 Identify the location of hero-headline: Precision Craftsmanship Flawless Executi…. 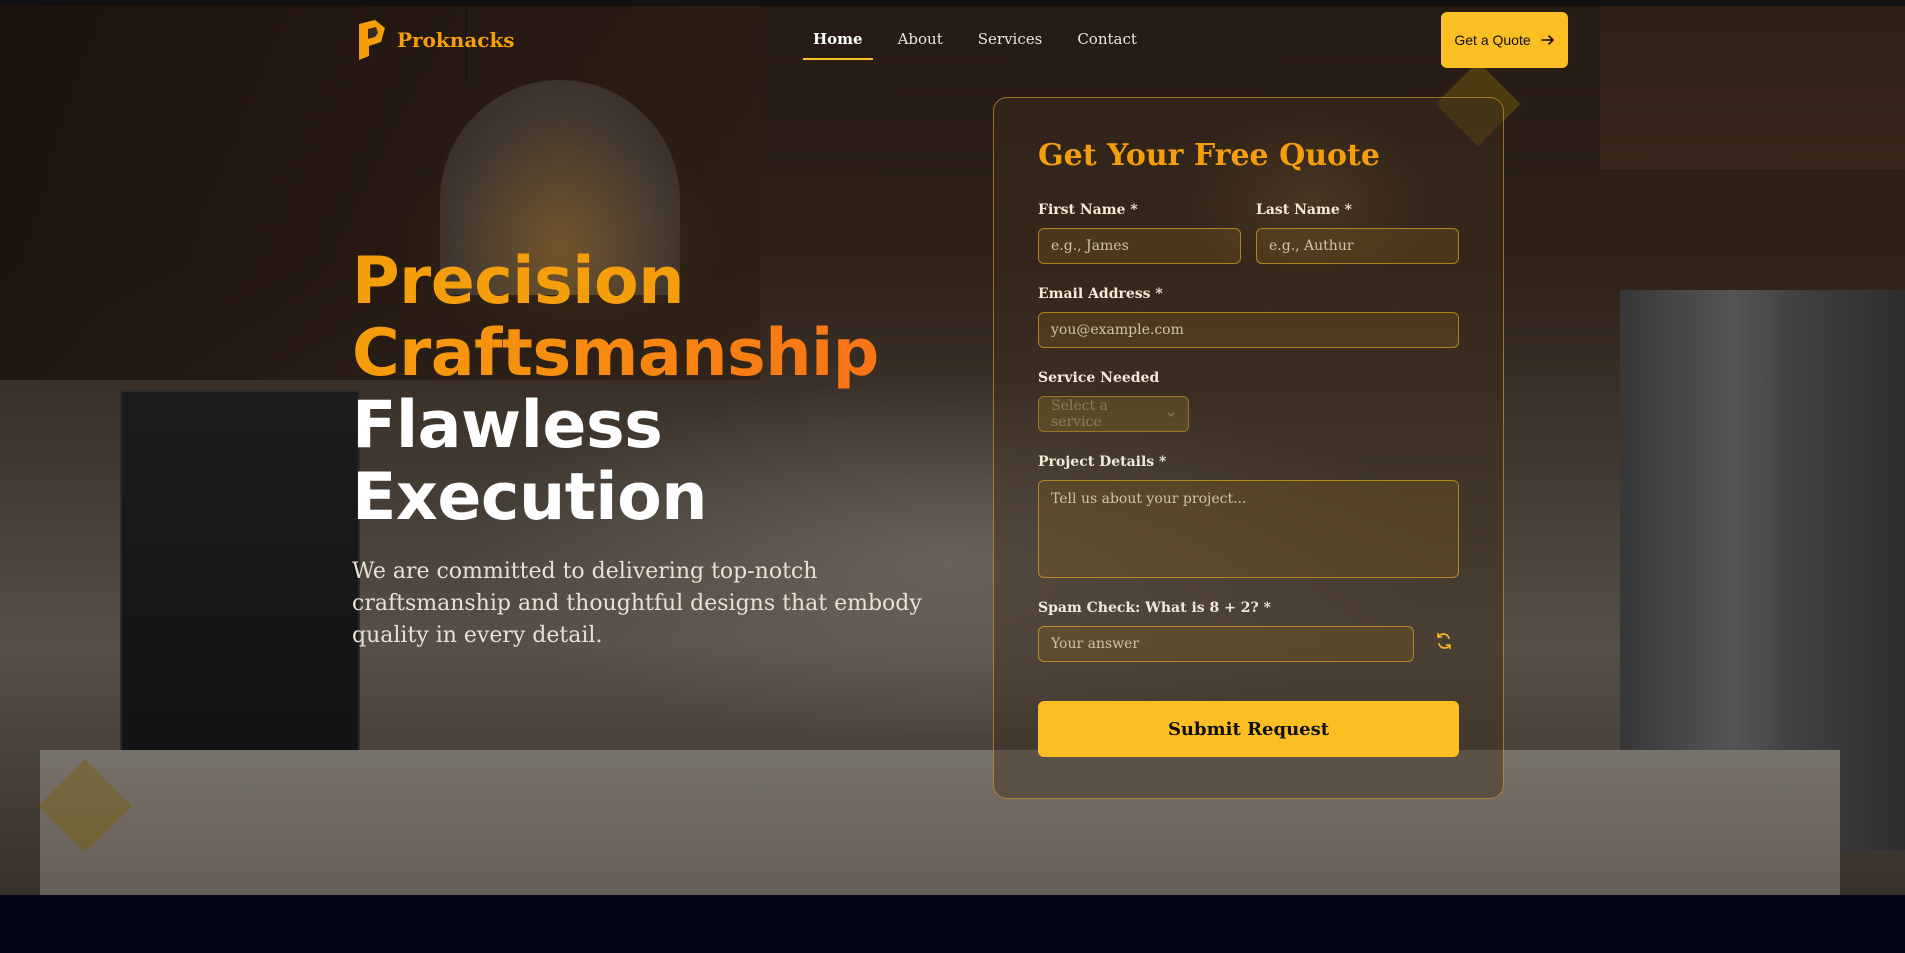
(615, 390).